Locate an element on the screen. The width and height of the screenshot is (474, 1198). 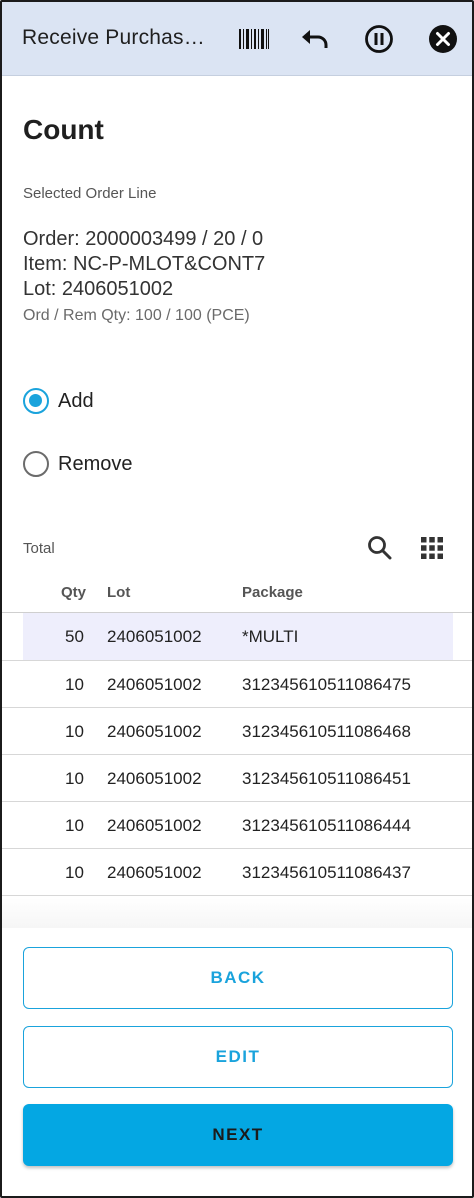
order-info: Order: 2000003499 / 20 / 0 is located at coordinates (143, 239).